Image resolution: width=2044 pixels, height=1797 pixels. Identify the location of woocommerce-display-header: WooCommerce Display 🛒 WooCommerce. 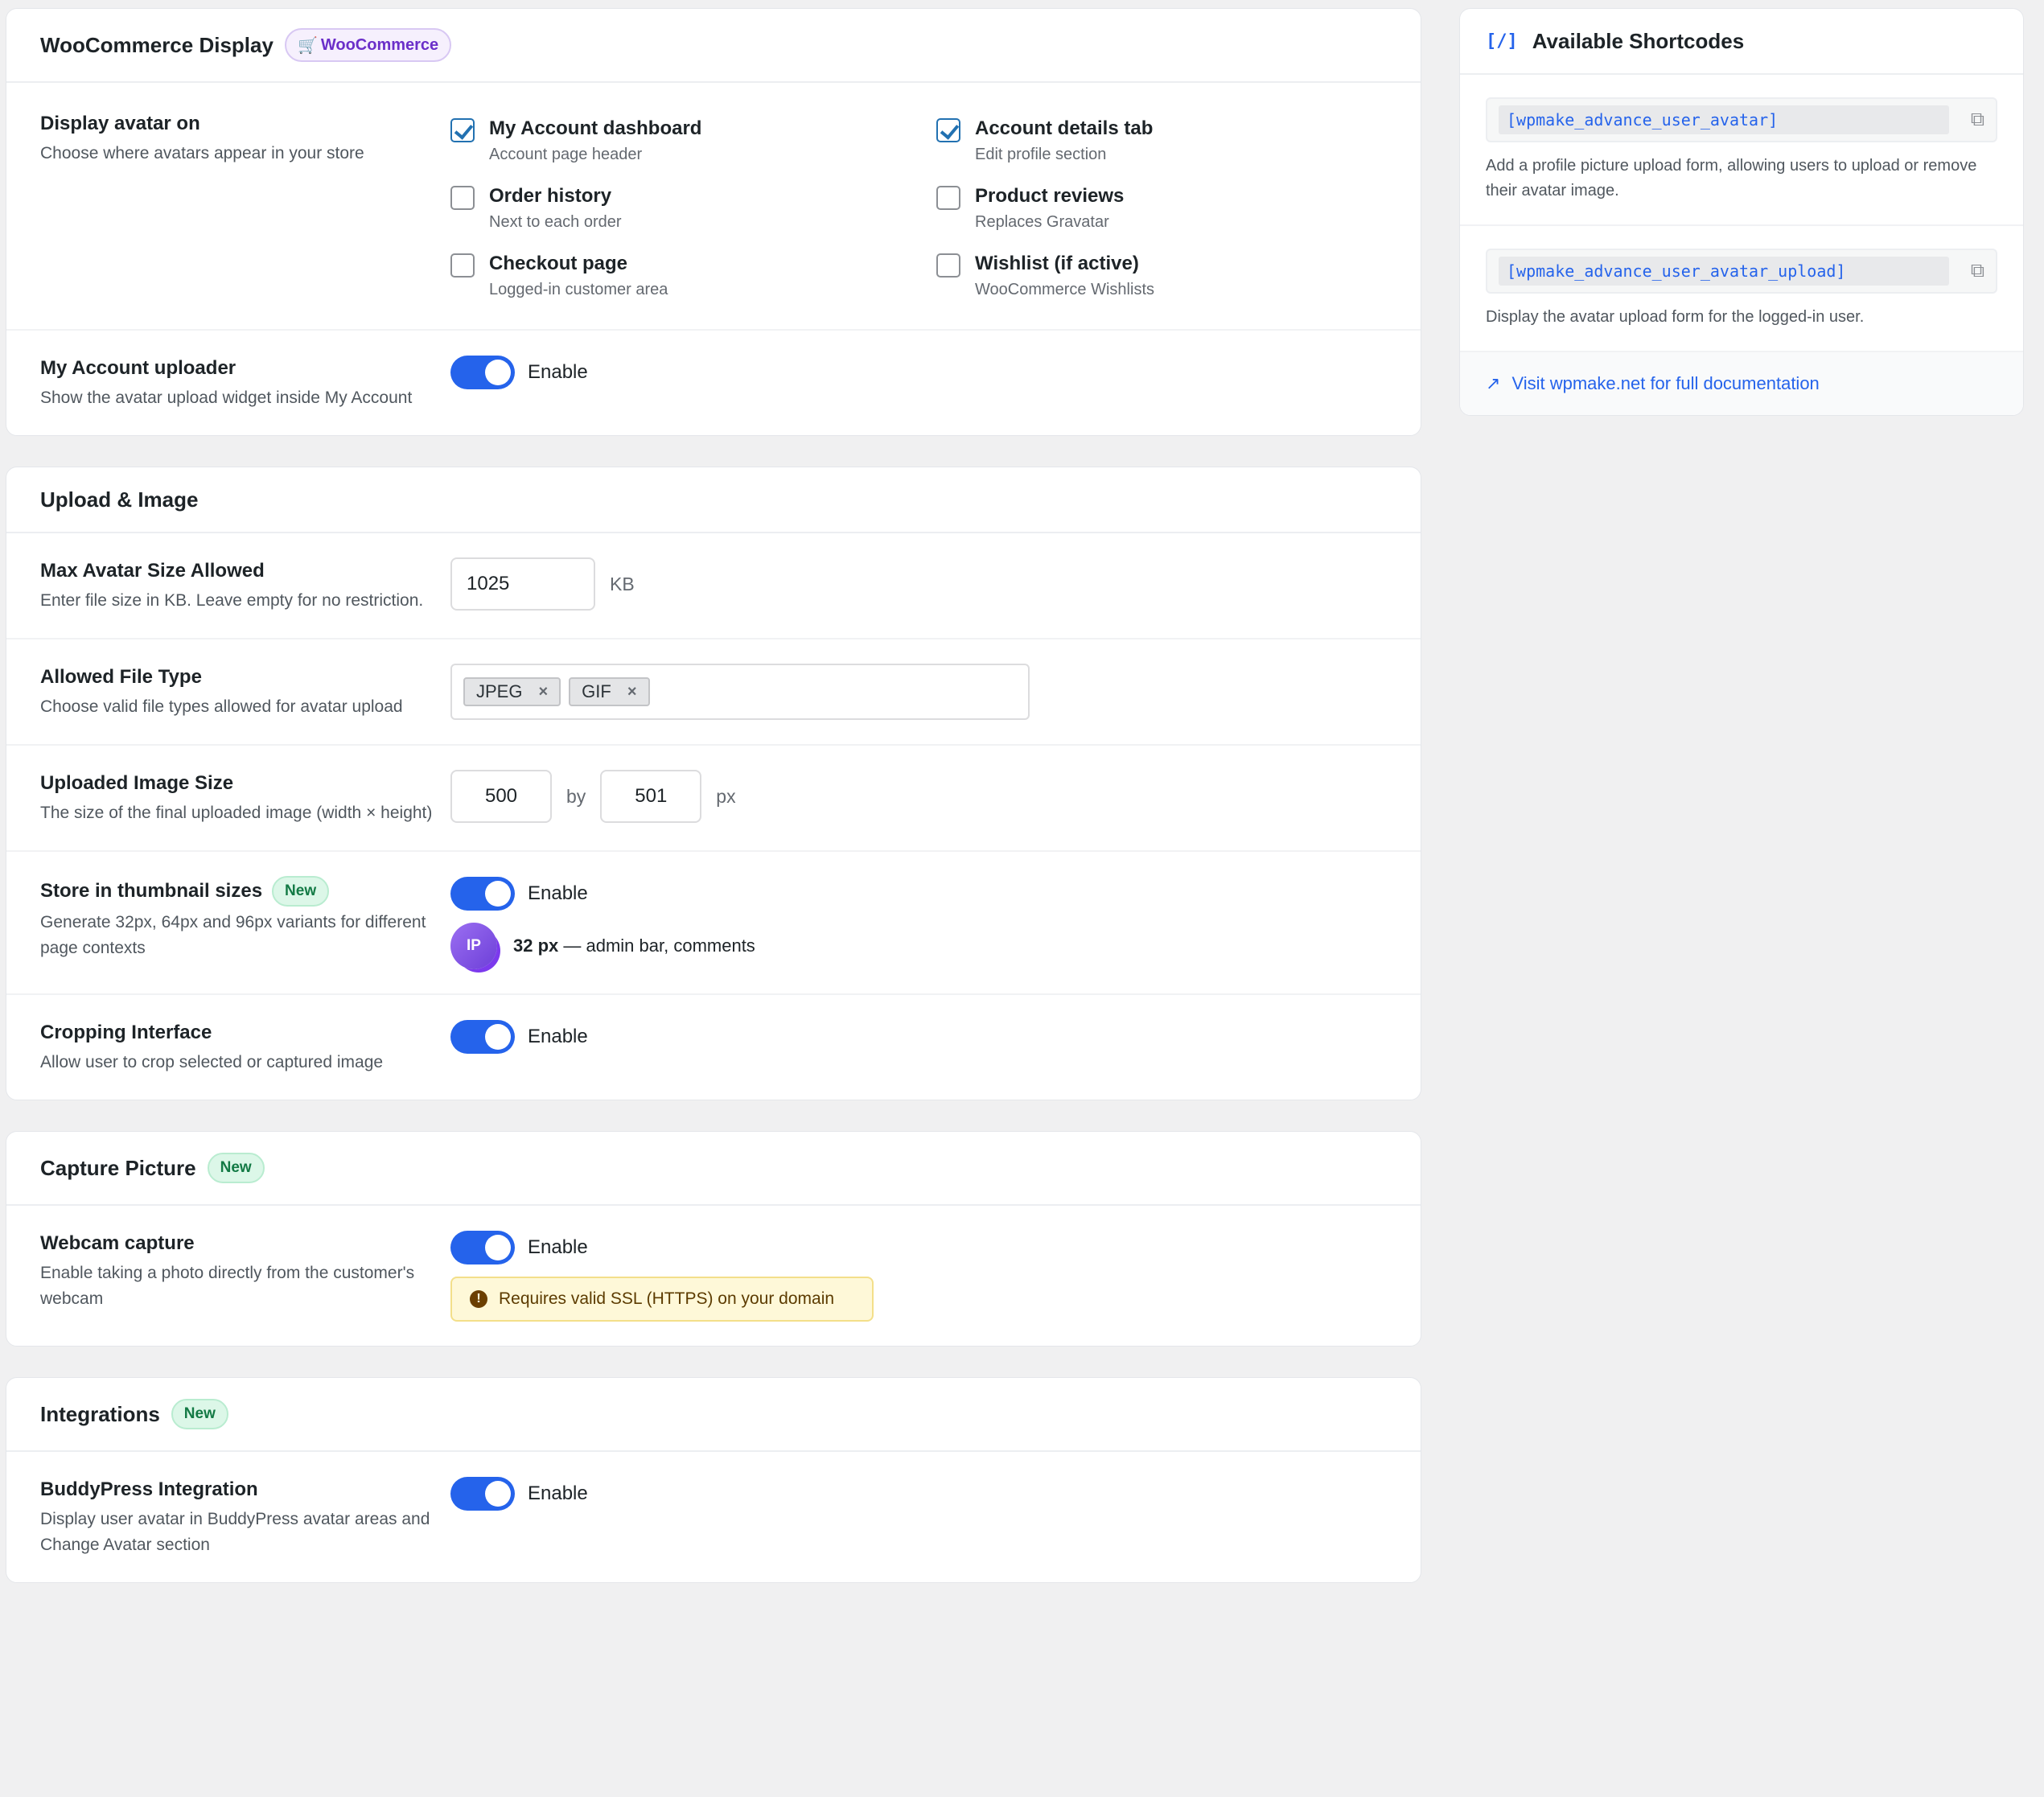
(713, 46).